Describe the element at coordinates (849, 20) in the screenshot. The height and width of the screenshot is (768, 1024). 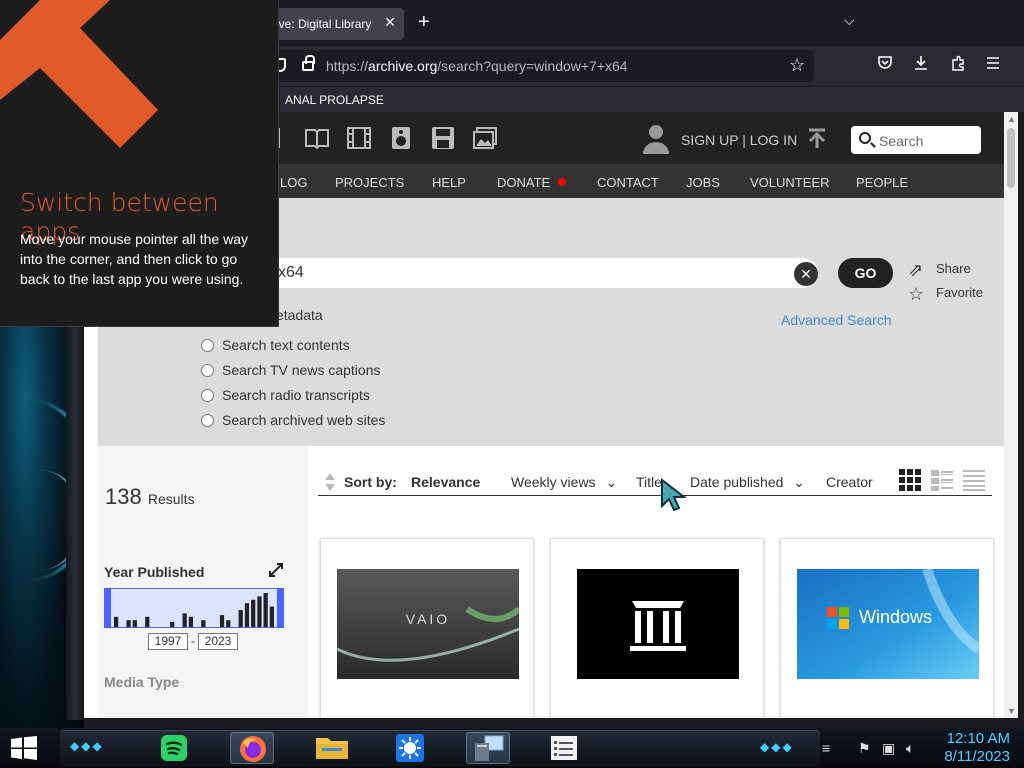
I see `list-all-tabs-button: ⌵` at that location.